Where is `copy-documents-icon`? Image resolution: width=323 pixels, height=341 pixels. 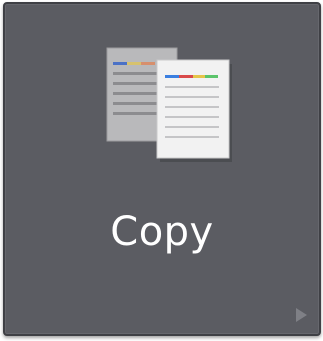 copy-documents-icon is located at coordinates (167, 104).